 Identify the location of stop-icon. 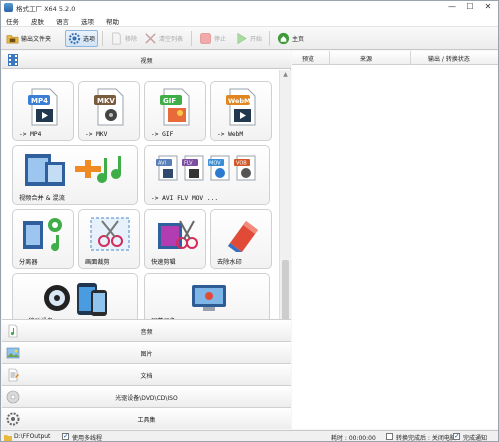
(205, 38).